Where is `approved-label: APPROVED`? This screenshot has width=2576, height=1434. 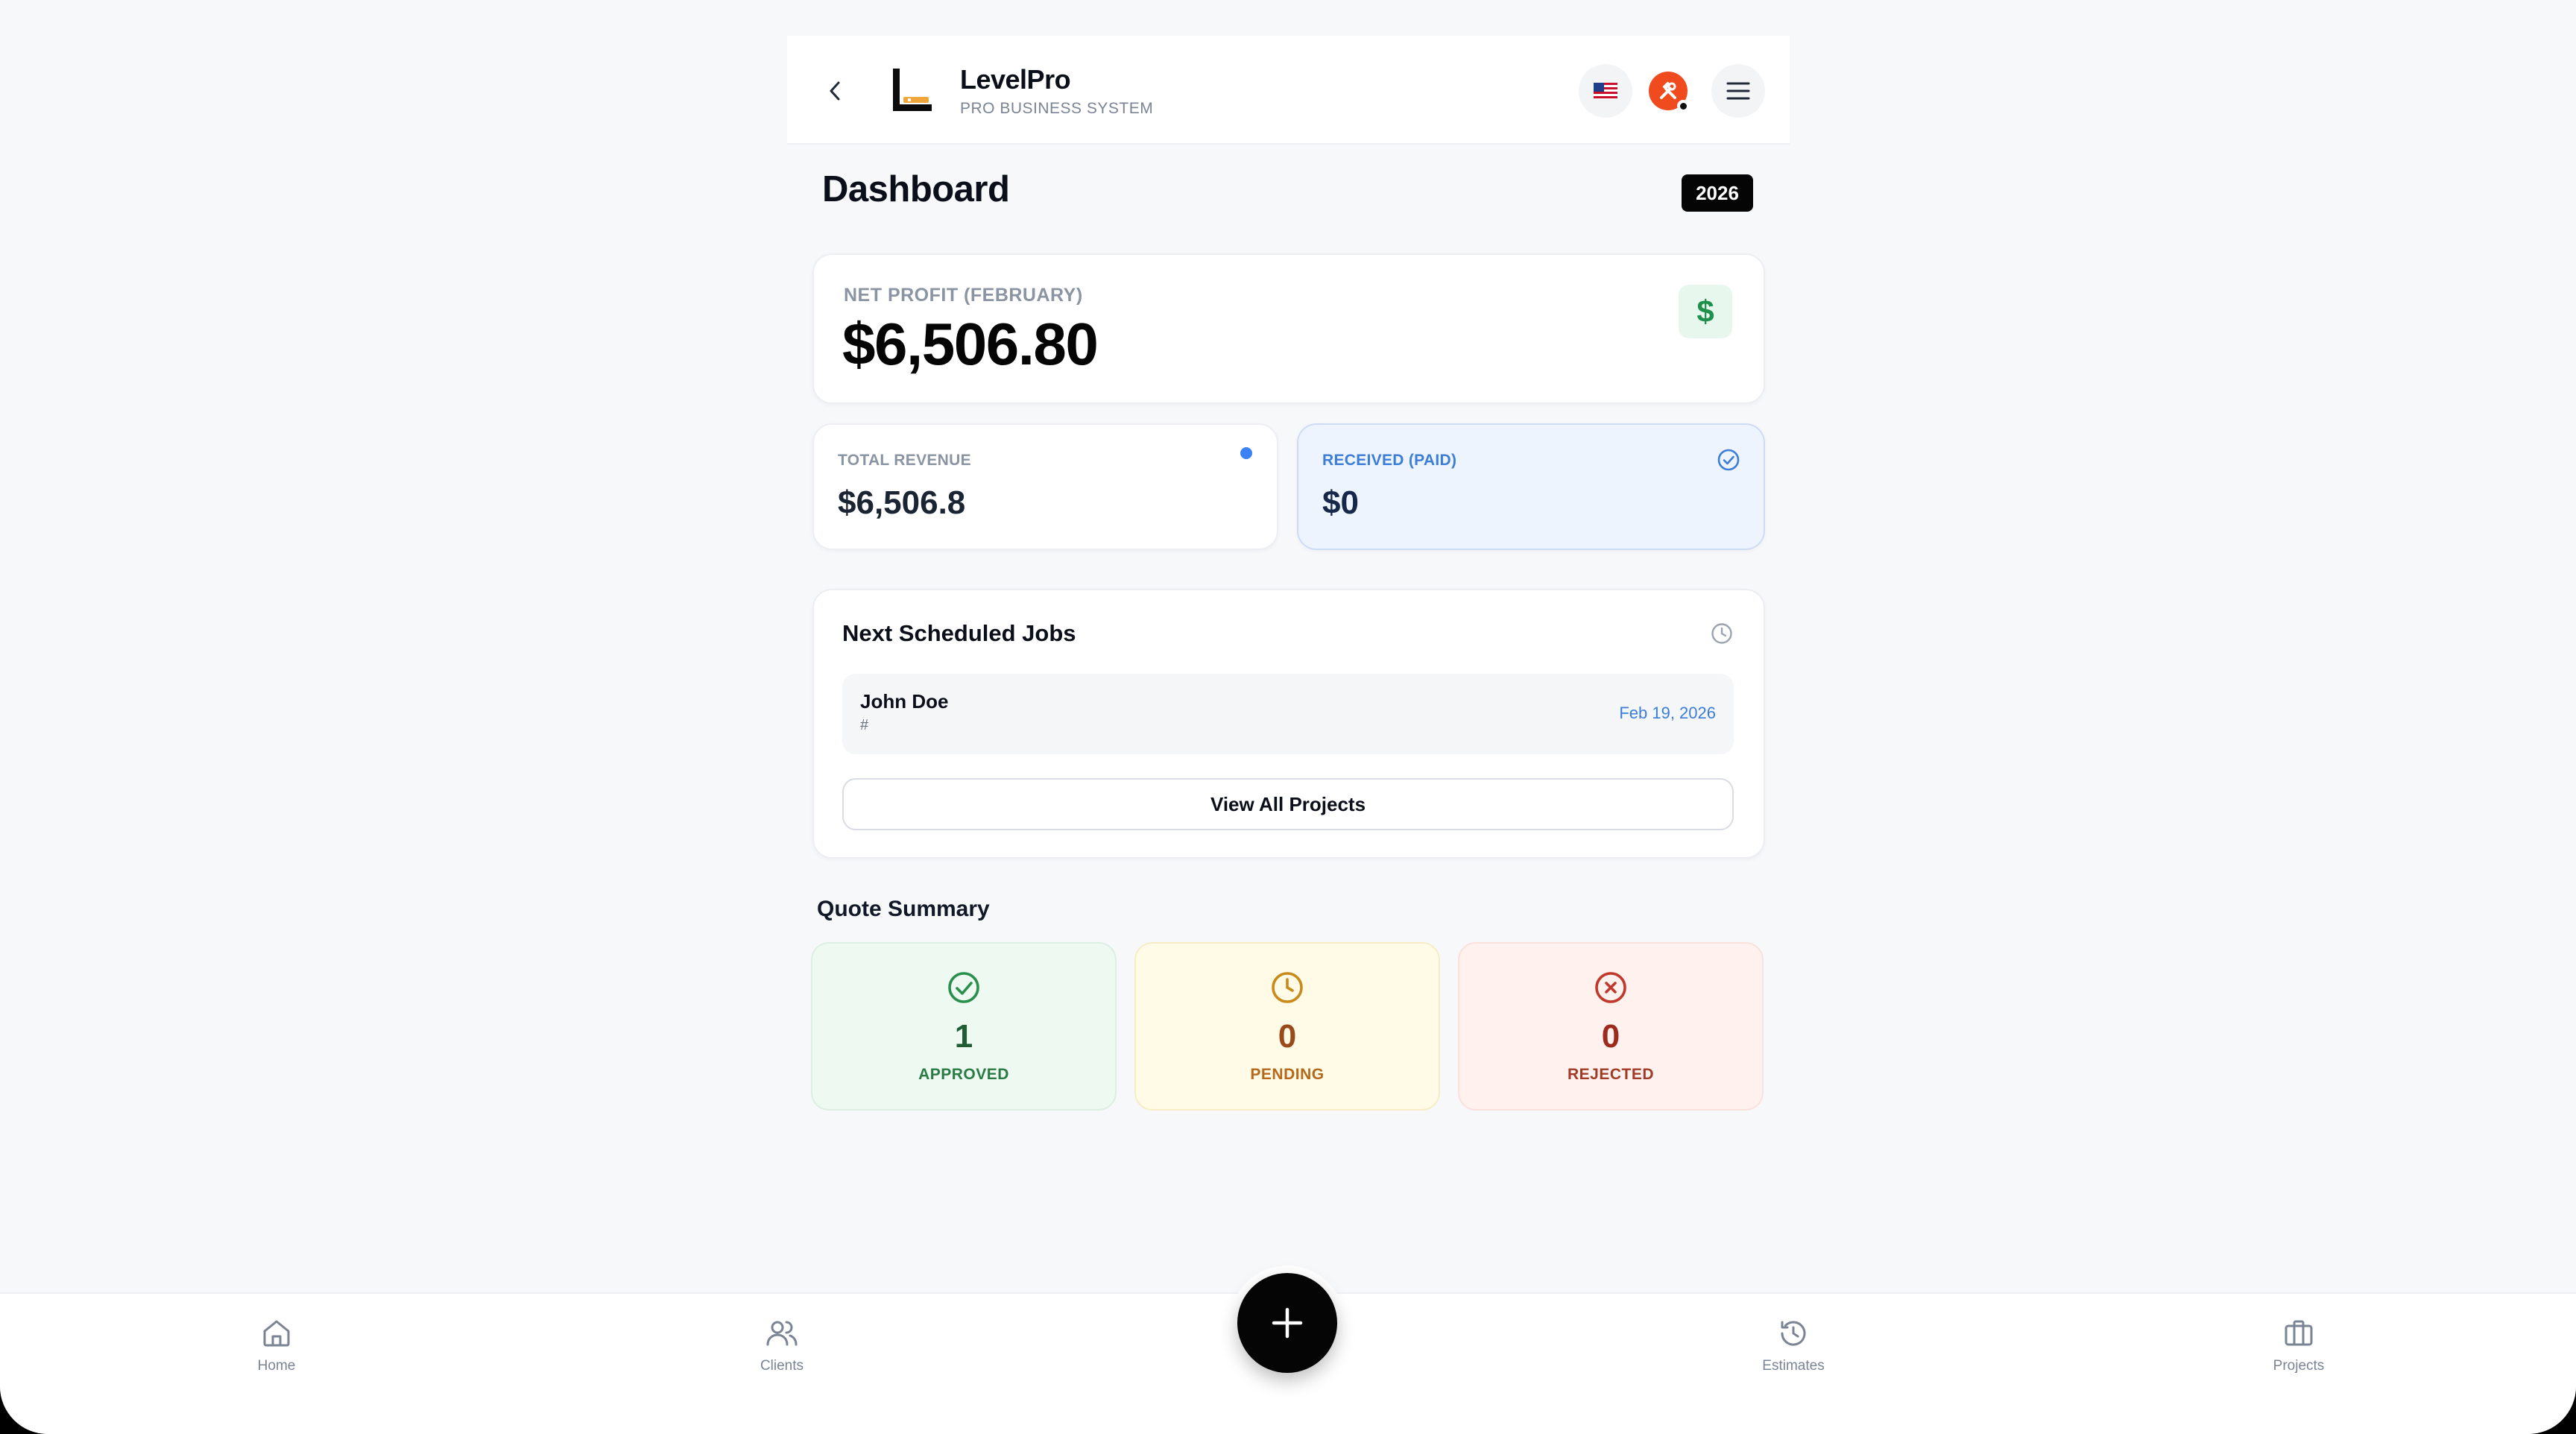
approved-label: APPROVED is located at coordinates (963, 1074).